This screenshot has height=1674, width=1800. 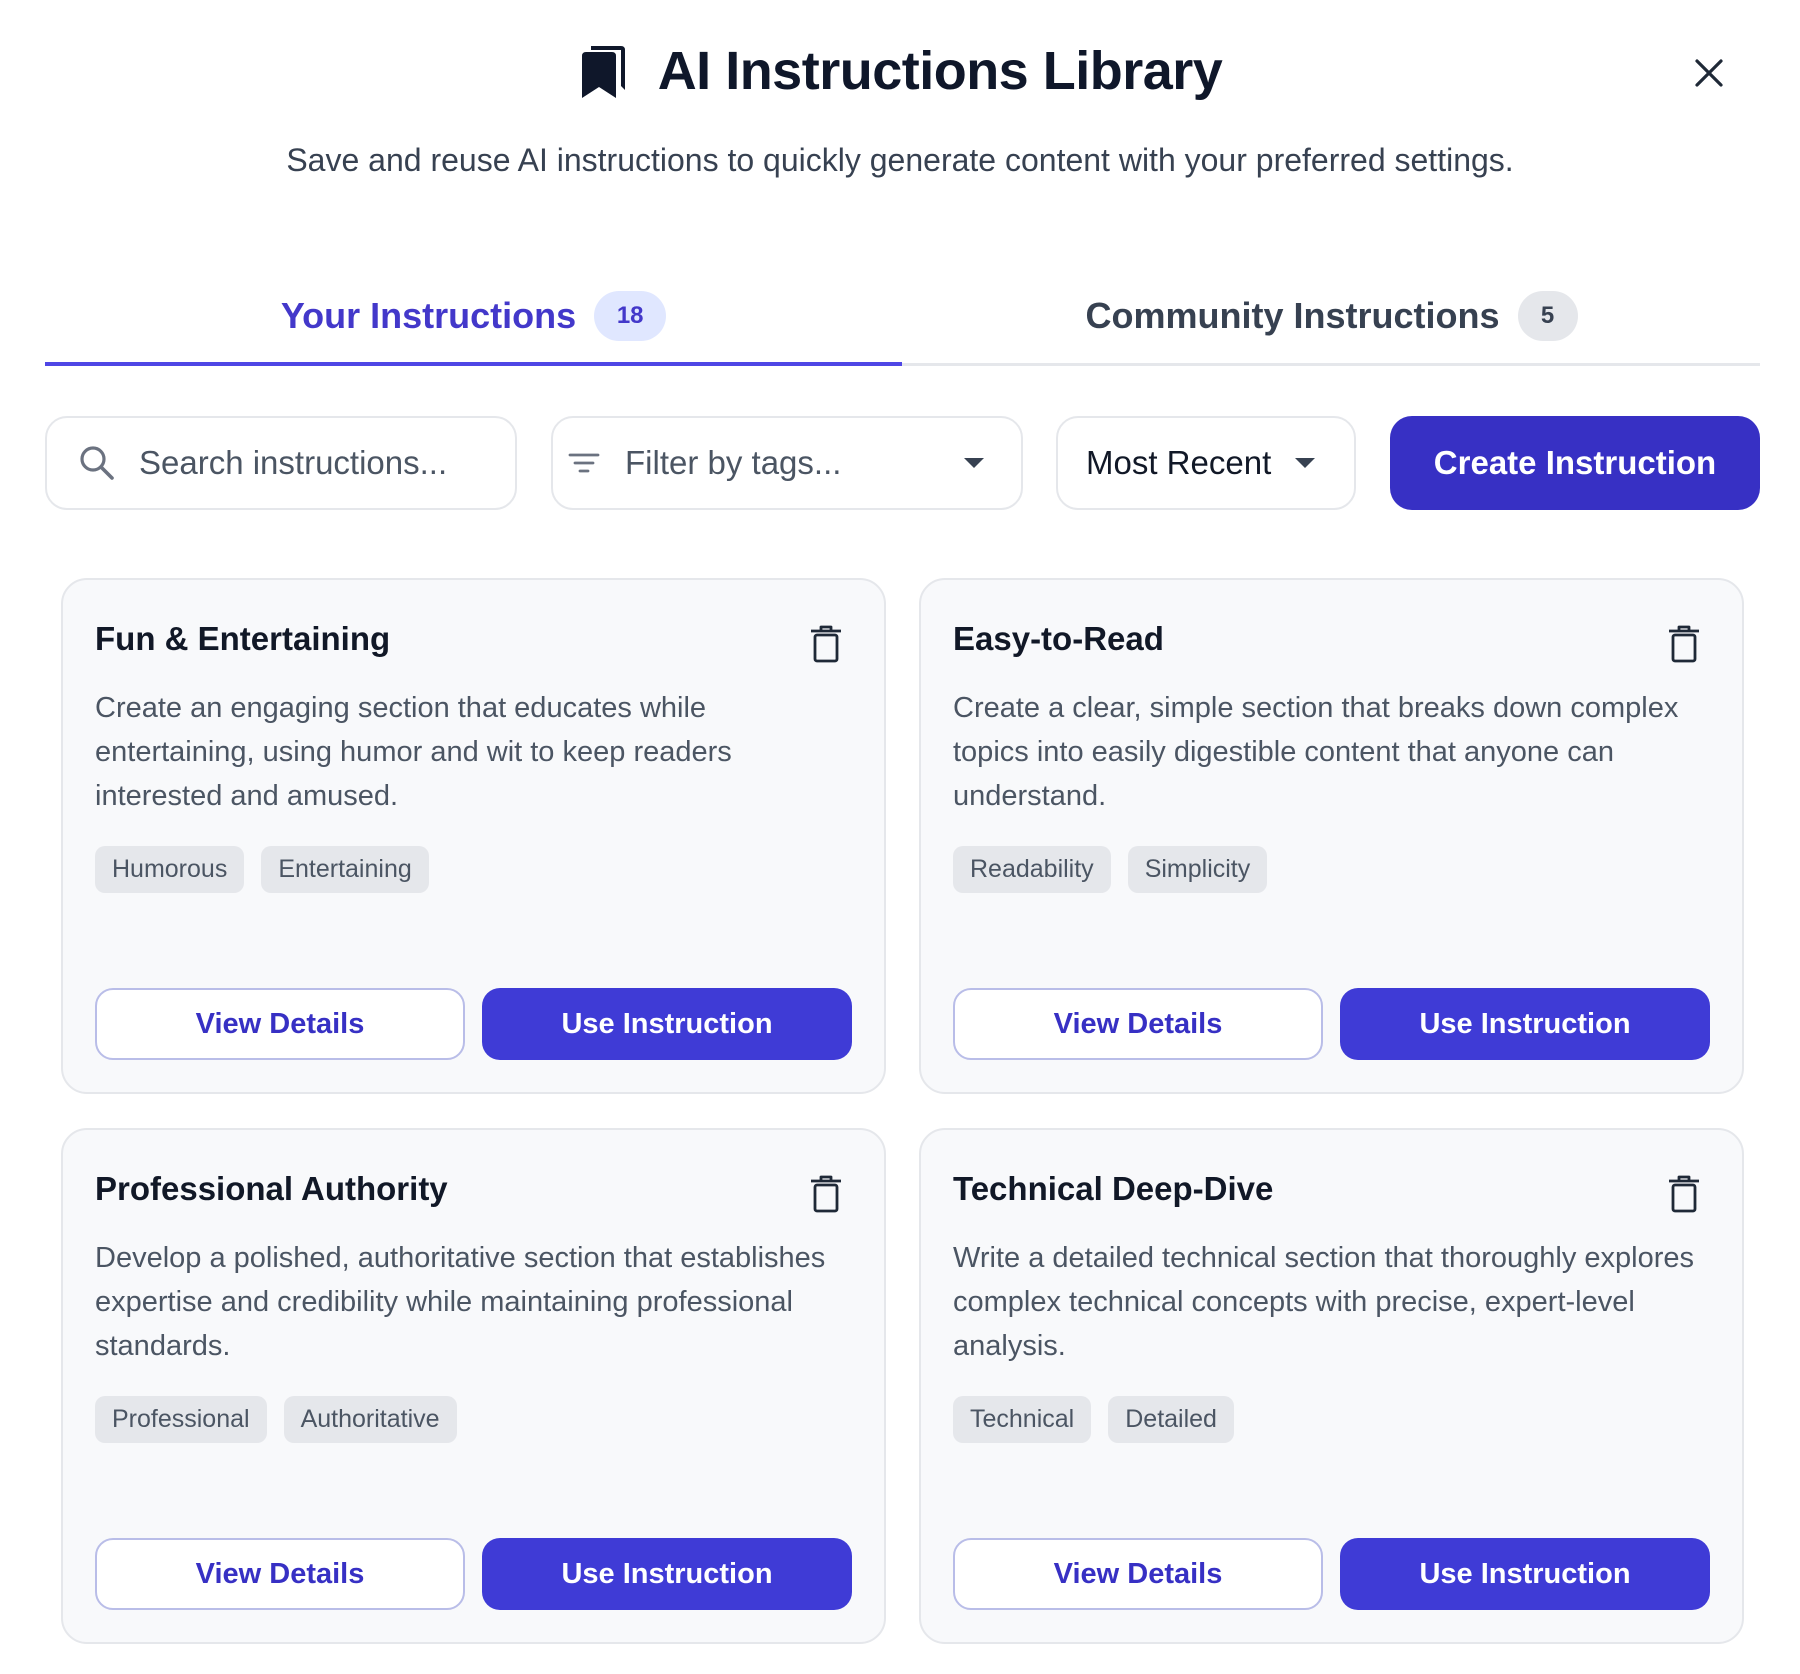 What do you see at coordinates (1197, 869) in the screenshot?
I see `tag: Simplicity` at bounding box center [1197, 869].